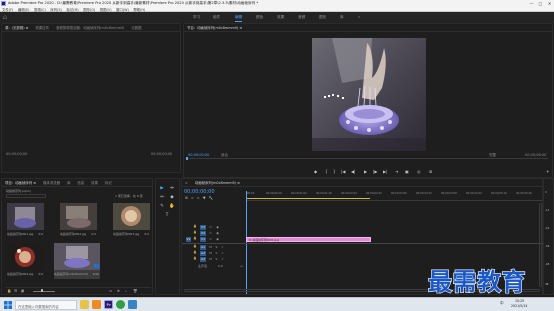  Describe the element at coordinates (172, 188) in the screenshot. I see `track-select-tool-icon: ⇹` at that location.